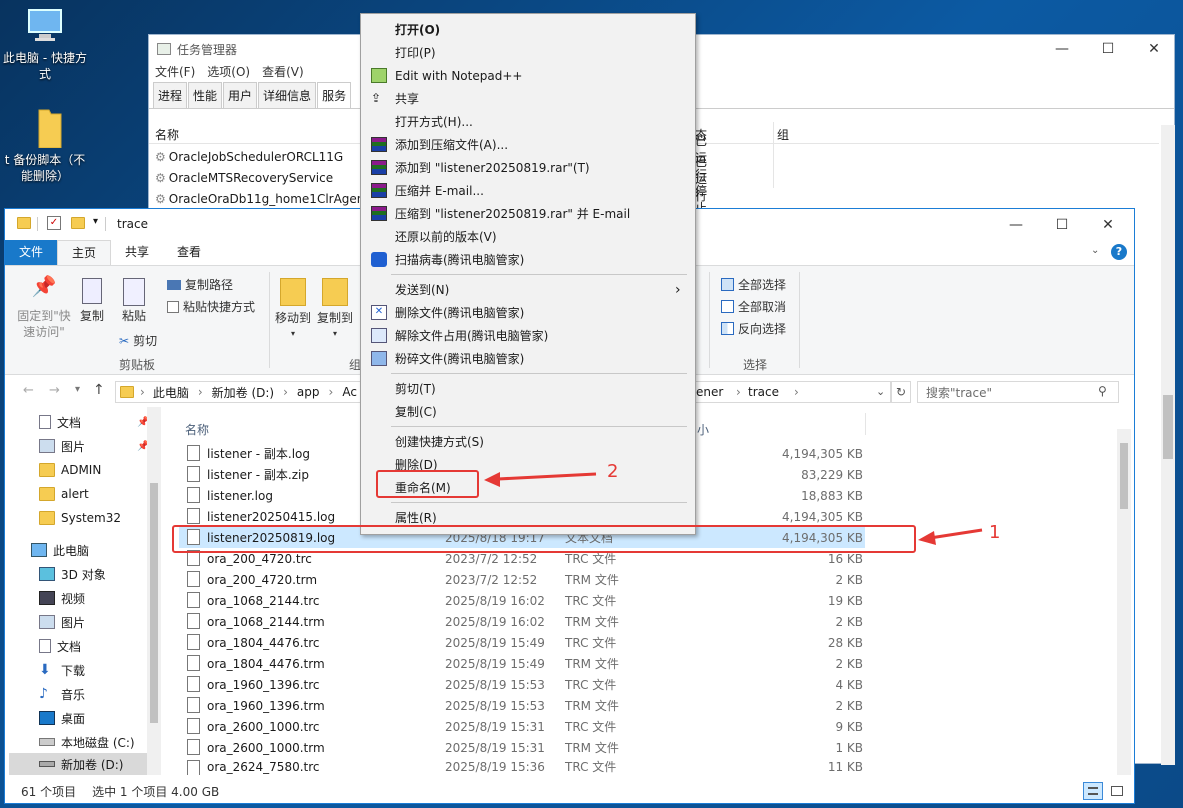 Image resolution: width=1183 pixels, height=808 pixels. What do you see at coordinates (995, 532) in the screenshot?
I see `annotation-number-1: 1` at bounding box center [995, 532].